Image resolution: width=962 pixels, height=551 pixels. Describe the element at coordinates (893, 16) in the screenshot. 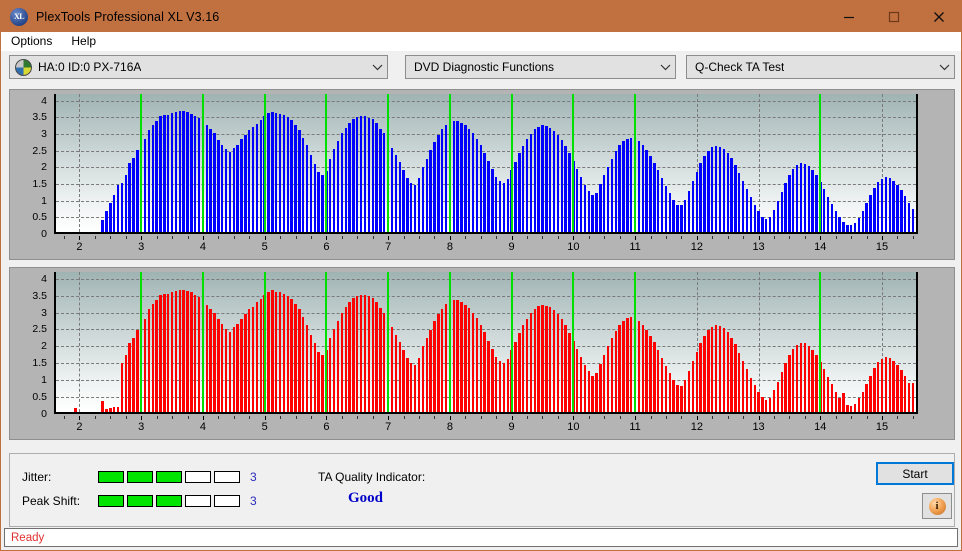

I see `maximize-icon` at that location.